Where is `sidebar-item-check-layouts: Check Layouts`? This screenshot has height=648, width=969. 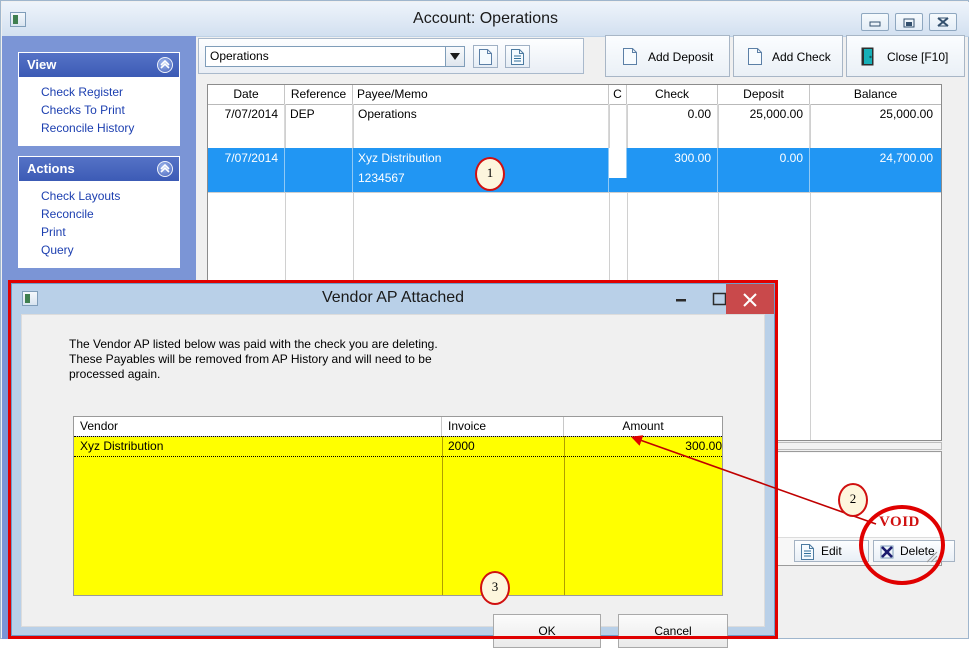
sidebar-item-check-layouts: Check Layouts is located at coordinates (99, 196).